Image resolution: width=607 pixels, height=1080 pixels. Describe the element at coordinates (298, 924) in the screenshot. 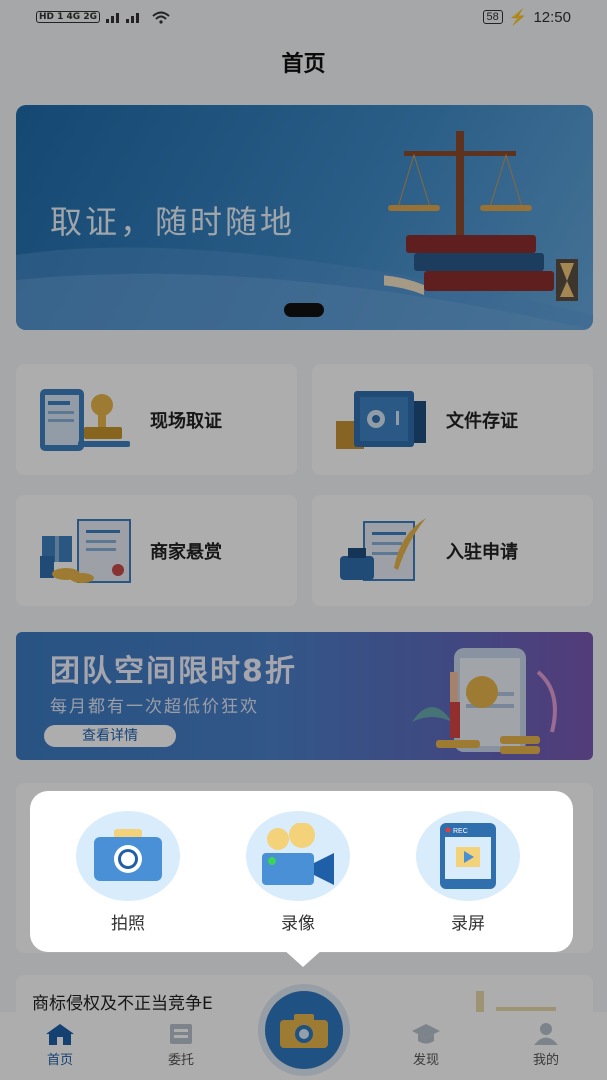

I see `option-label: 录像` at that location.